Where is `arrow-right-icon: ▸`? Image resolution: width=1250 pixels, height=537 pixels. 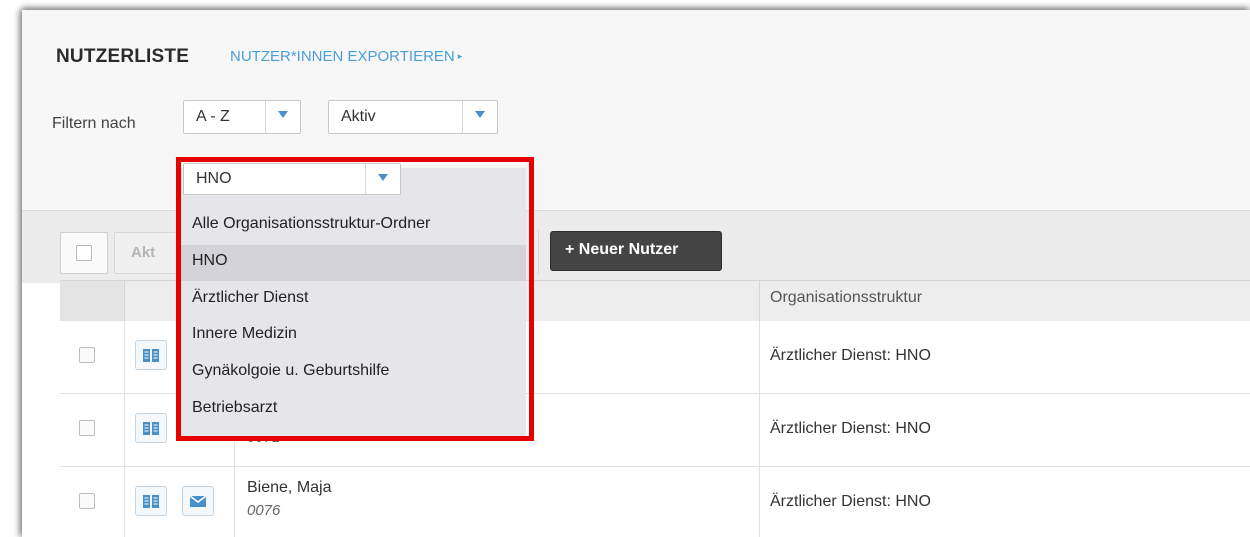 arrow-right-icon: ▸ is located at coordinates (460, 56).